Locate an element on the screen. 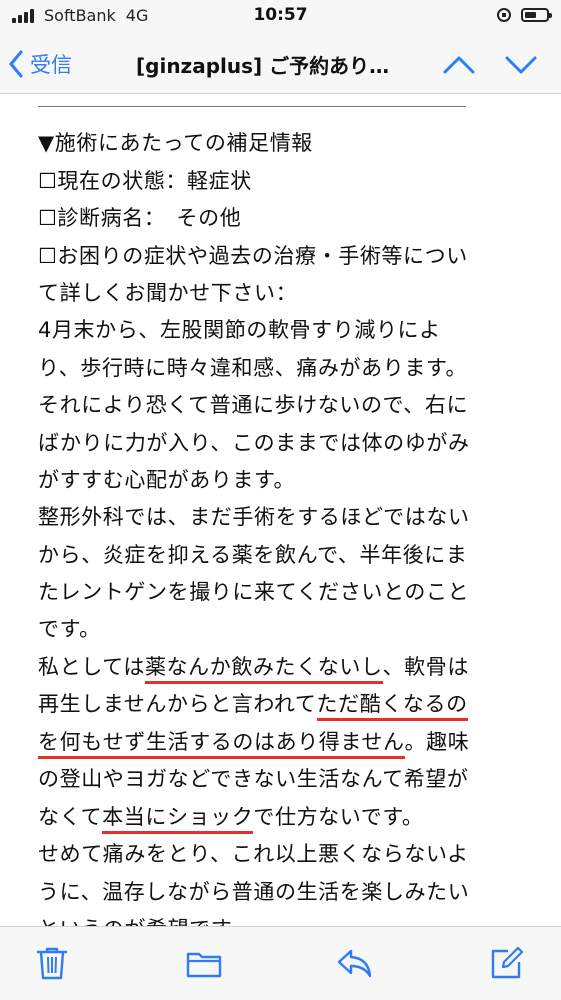 This screenshot has width=561, height=1000. body-line: から、炎症を抑える薬を飲んで、半年後にま is located at coordinates (253, 555).